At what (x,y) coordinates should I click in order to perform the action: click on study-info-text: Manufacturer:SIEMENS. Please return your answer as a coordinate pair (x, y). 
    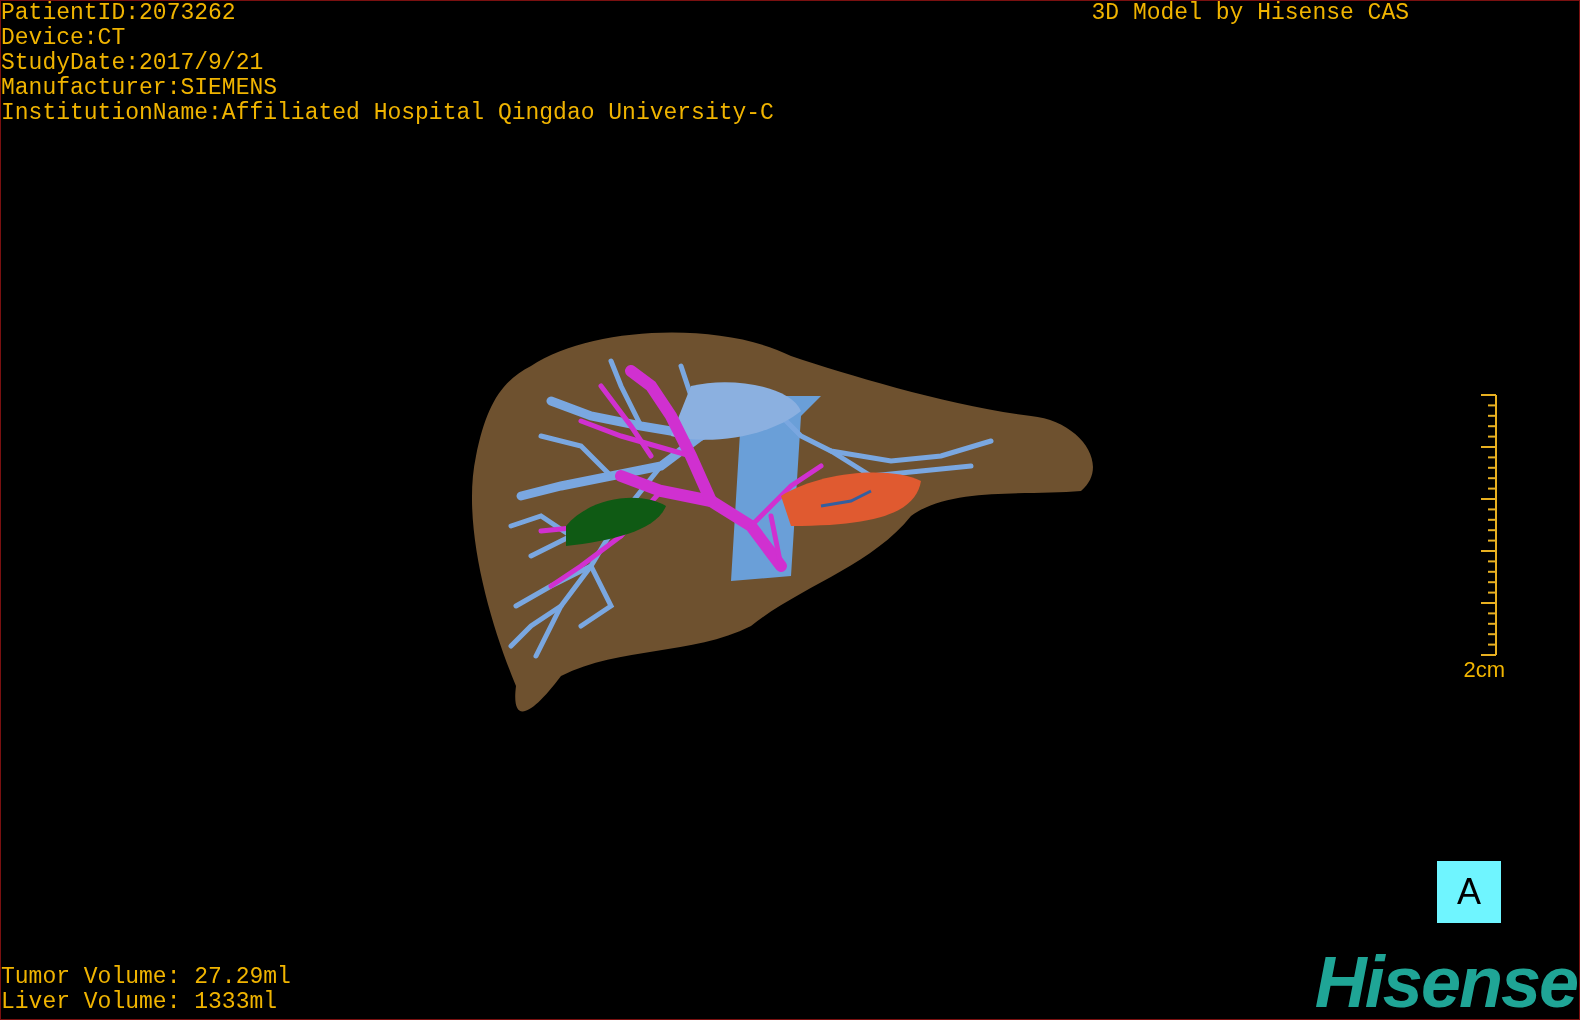
    Looking at the image, I should click on (140, 88).